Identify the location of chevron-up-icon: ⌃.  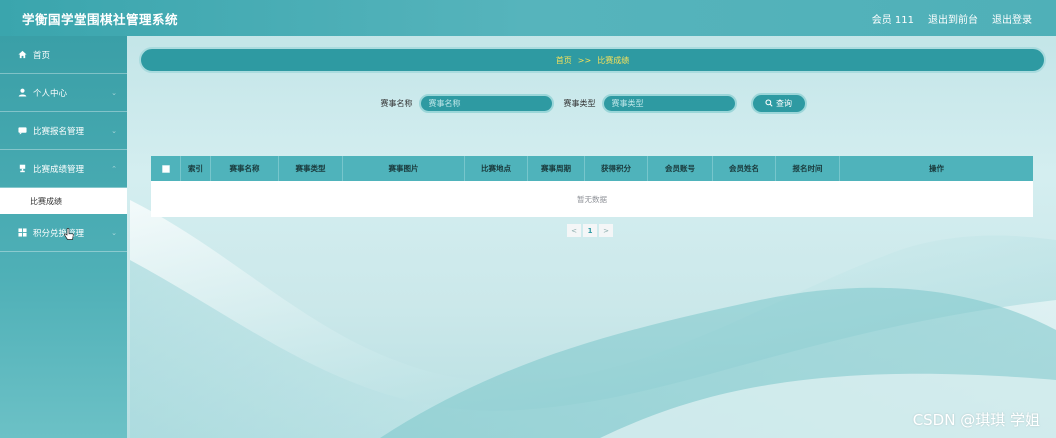
(114, 168).